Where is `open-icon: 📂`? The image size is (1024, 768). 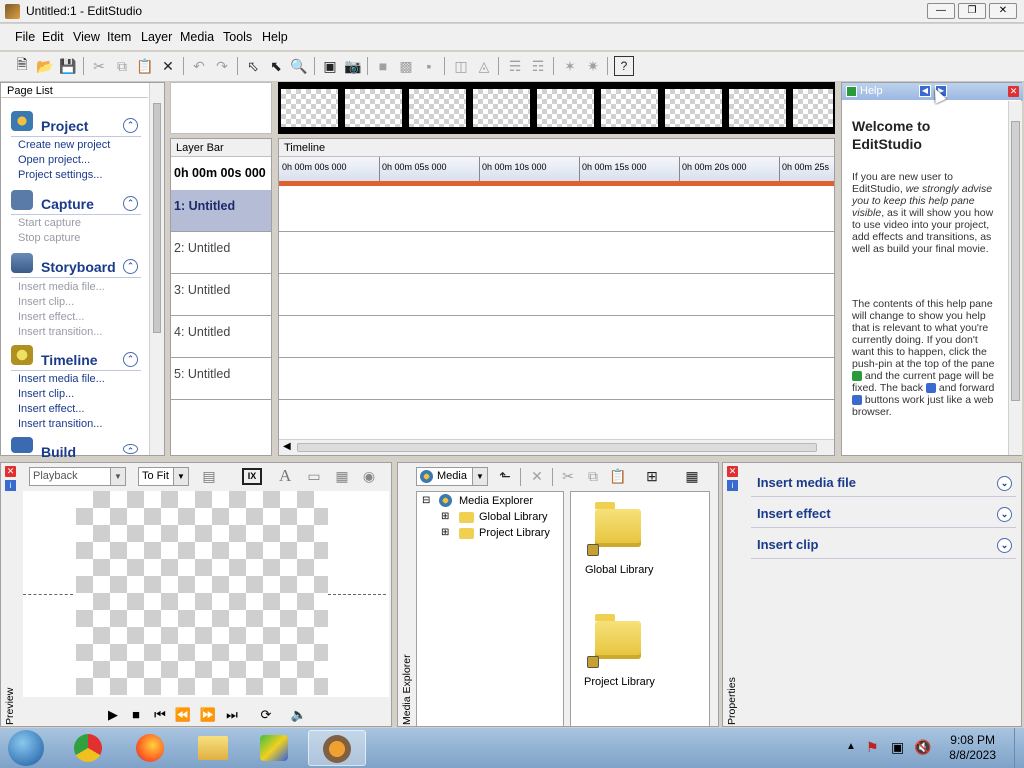
open-icon: 📂 is located at coordinates (45, 66).